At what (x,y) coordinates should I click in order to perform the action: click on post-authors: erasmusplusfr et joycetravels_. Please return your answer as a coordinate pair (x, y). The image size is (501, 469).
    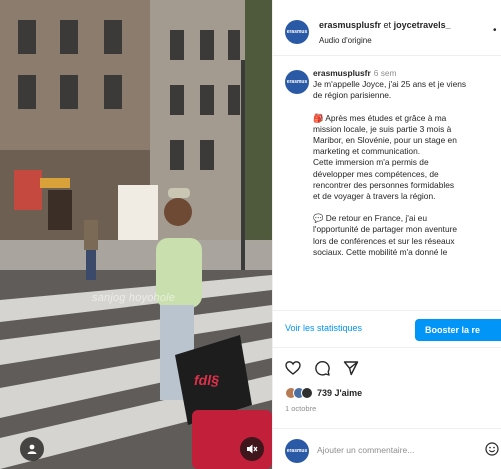
    Looking at the image, I should click on (385, 25).